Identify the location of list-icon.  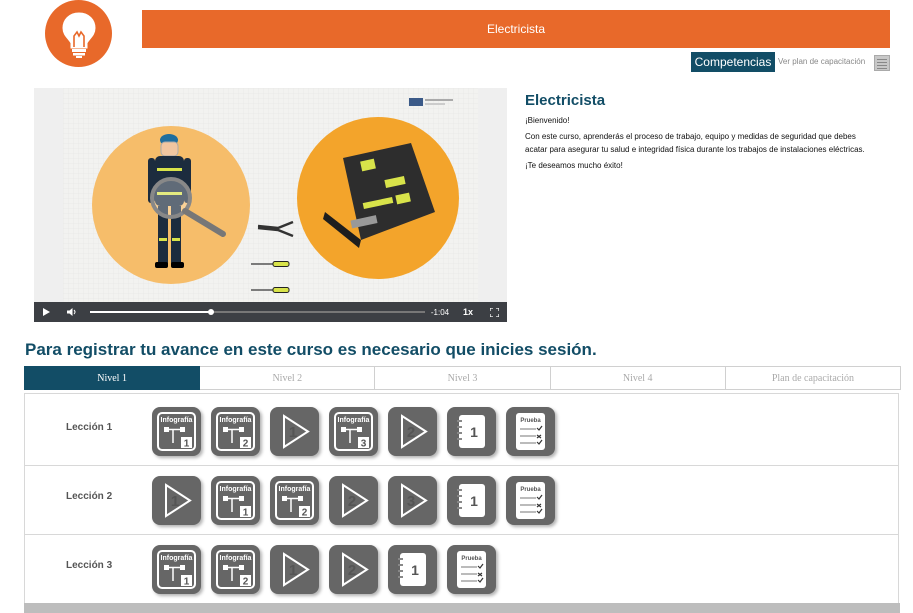
(882, 63).